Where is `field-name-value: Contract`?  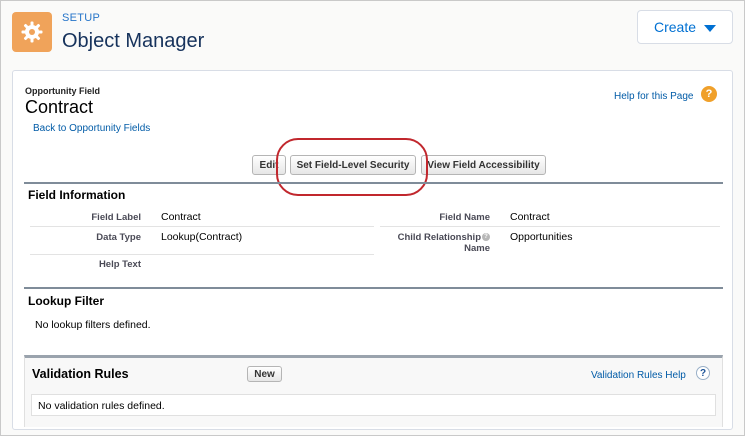
field-name-value: Contract is located at coordinates (530, 217).